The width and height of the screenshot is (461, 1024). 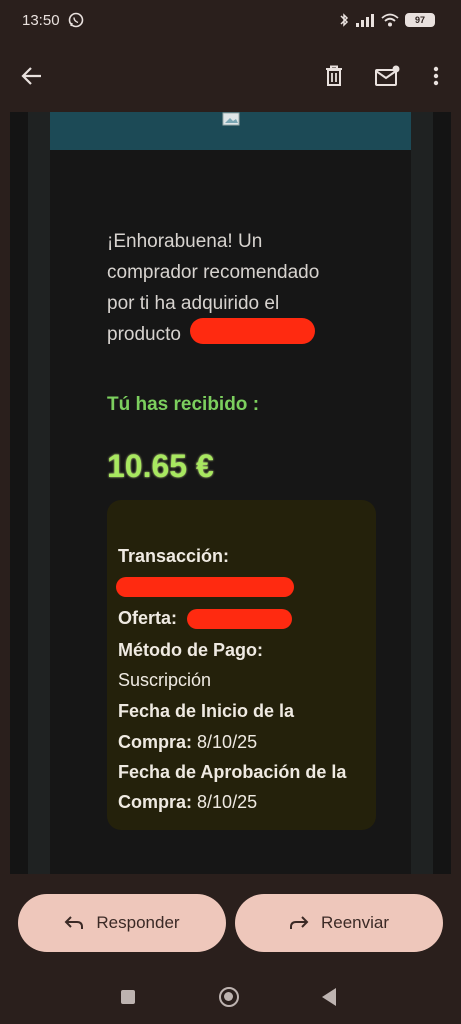 What do you see at coordinates (227, 802) in the screenshot?
I see `approval-date-value: 8/10/25` at bounding box center [227, 802].